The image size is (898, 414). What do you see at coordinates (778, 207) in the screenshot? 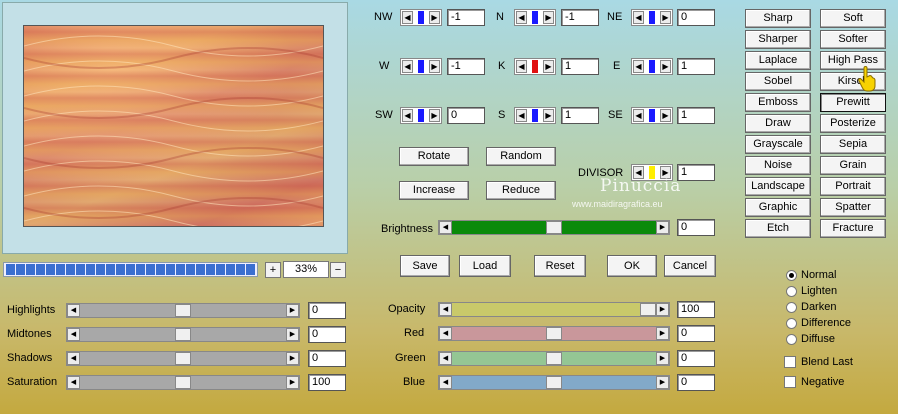
I see `preset-graphic-button: Graphic` at bounding box center [778, 207].